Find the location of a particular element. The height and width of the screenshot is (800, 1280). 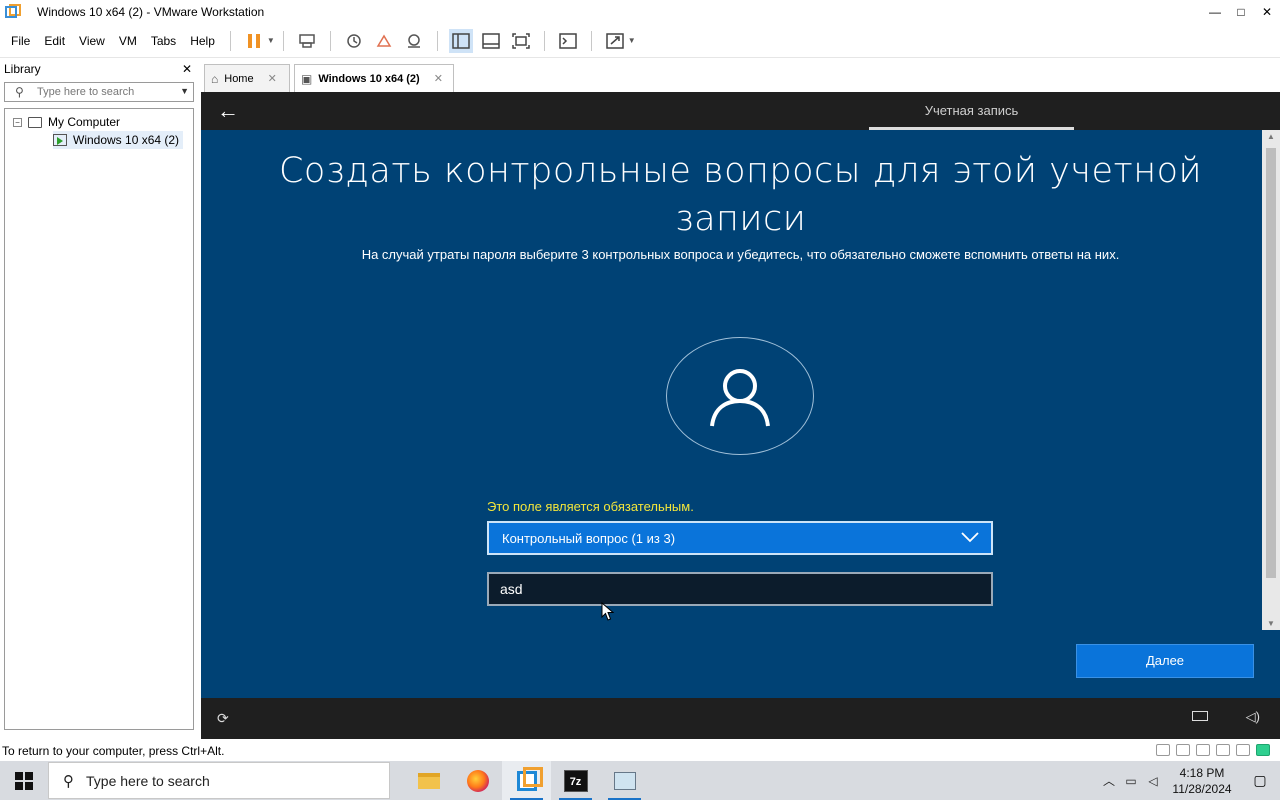

page-title-line2: записи is located at coordinates (740, 219).